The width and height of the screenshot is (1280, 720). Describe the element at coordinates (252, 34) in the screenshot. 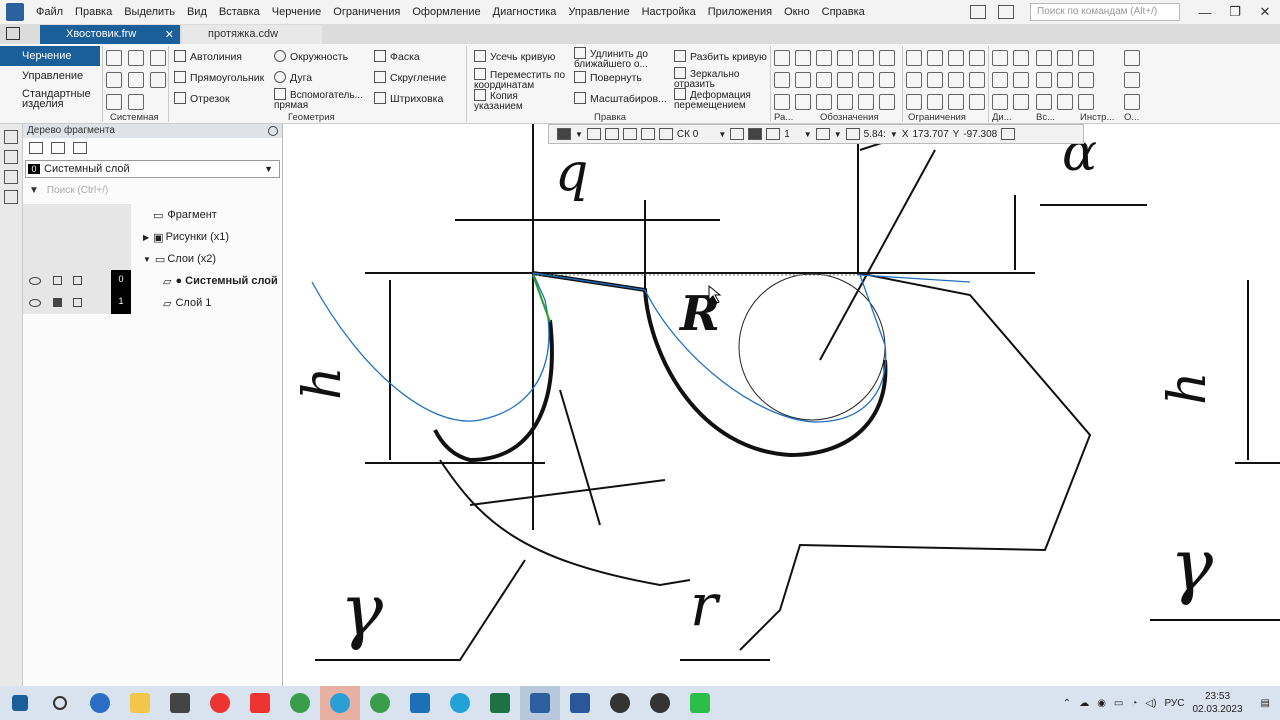

I see `tab-protyazhka: протяжка.cdw` at that location.